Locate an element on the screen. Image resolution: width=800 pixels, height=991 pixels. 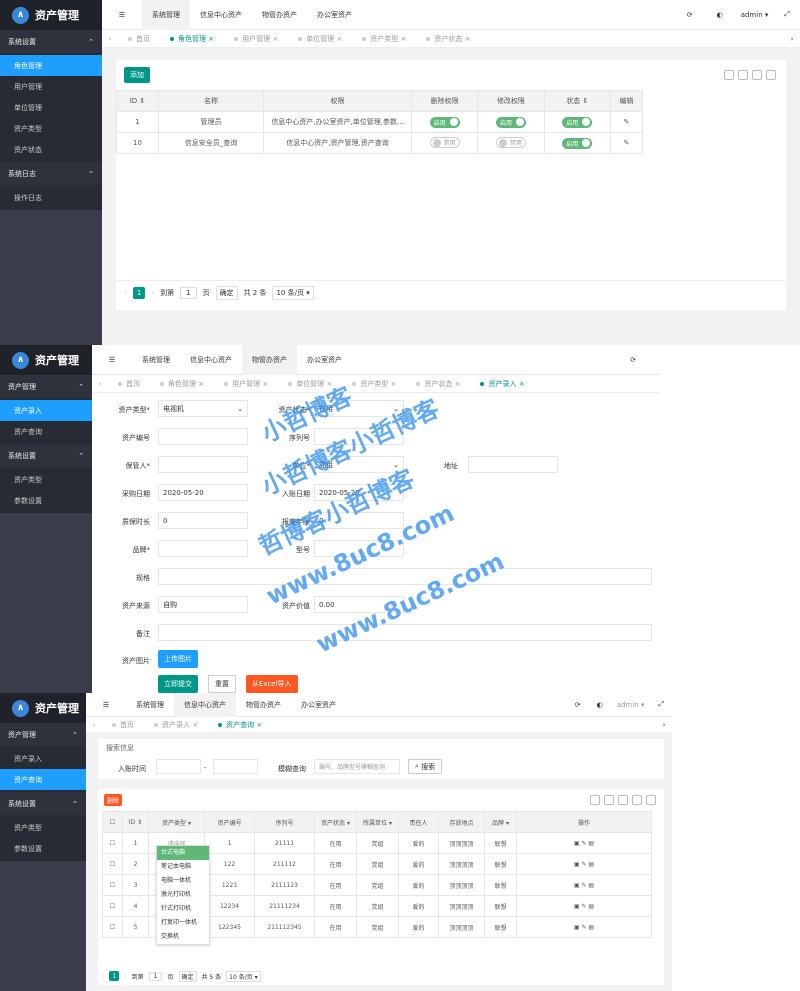
location-input is located at coordinates (513, 464).